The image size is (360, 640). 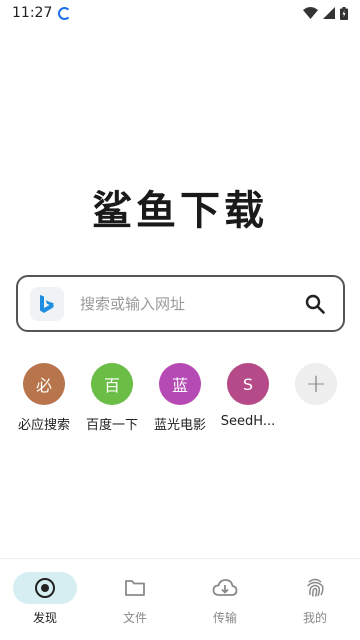 What do you see at coordinates (45, 588) in the screenshot?
I see `discover-icon` at bounding box center [45, 588].